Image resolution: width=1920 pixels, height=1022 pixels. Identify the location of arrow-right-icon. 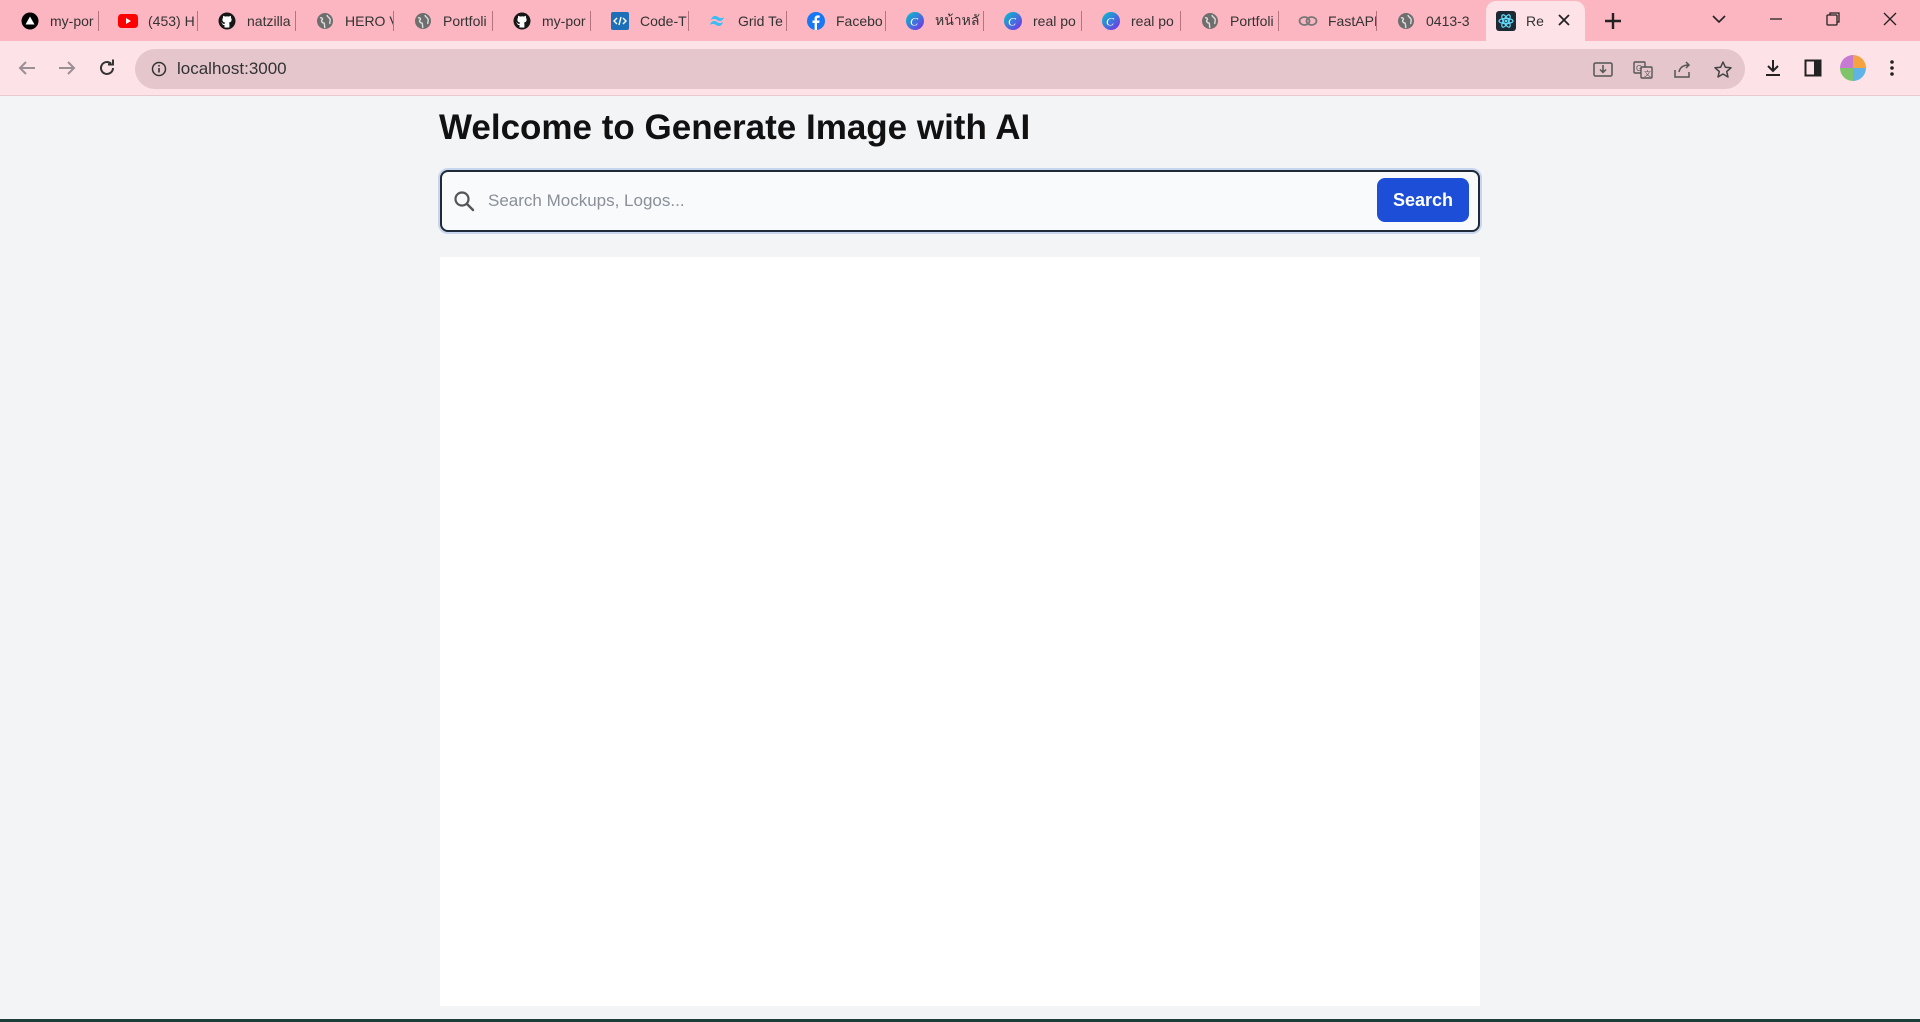
(67, 68).